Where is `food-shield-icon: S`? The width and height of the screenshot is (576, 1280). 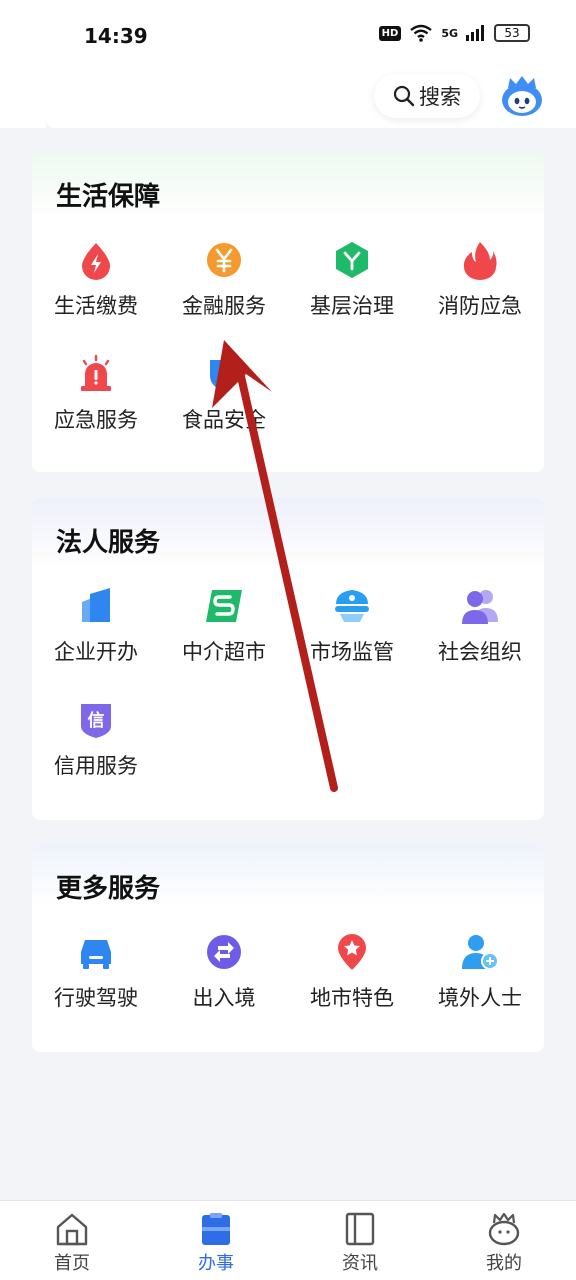
food-shield-icon: S is located at coordinates (224, 376).